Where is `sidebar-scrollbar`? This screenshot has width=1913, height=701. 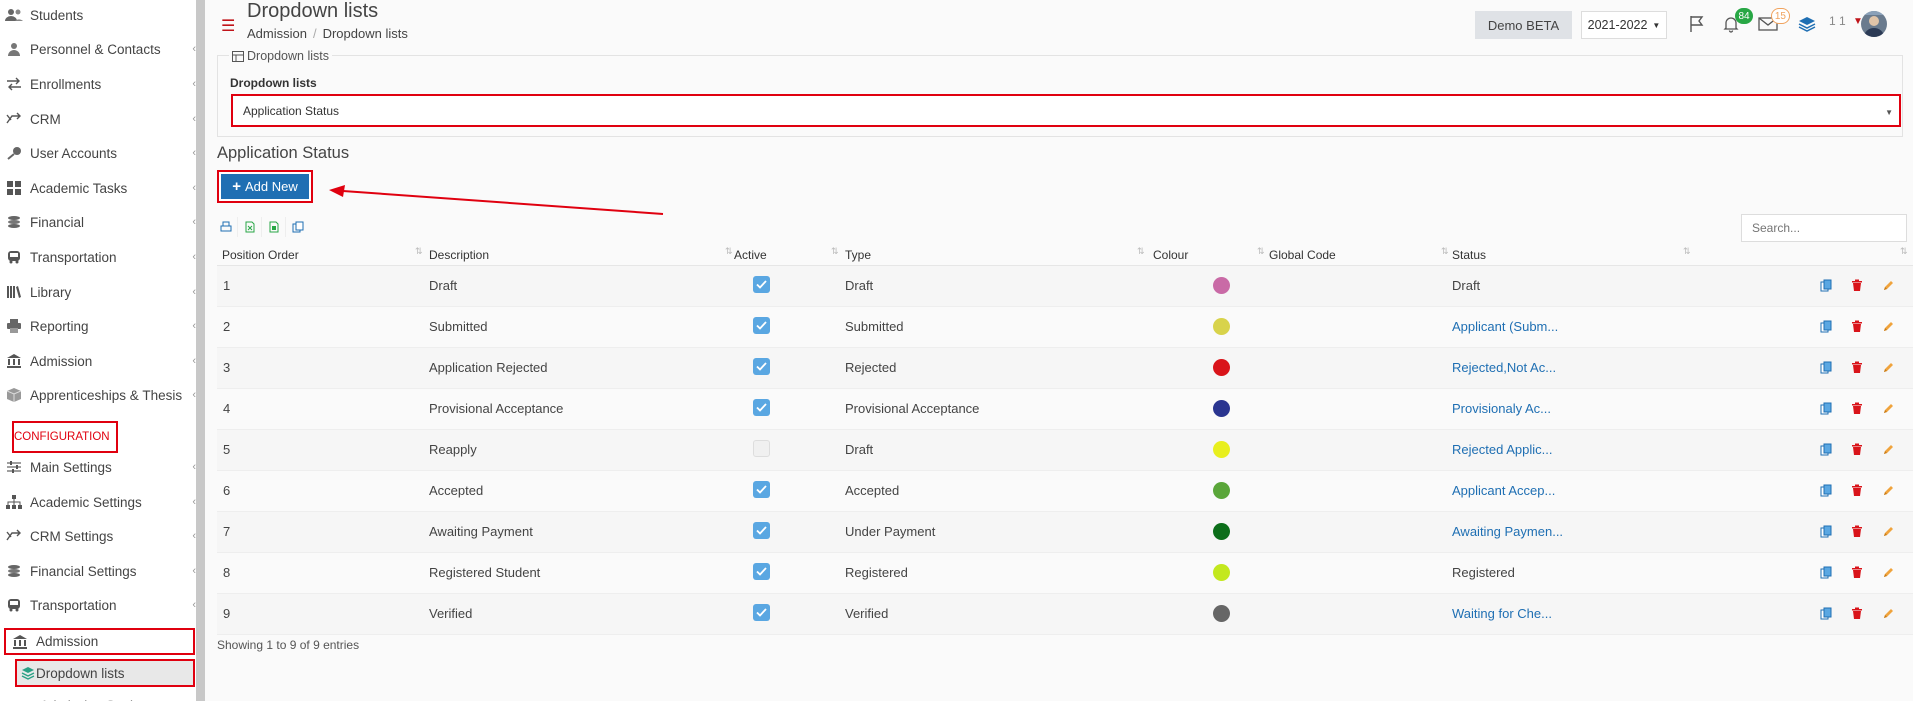 sidebar-scrollbar is located at coordinates (200, 350).